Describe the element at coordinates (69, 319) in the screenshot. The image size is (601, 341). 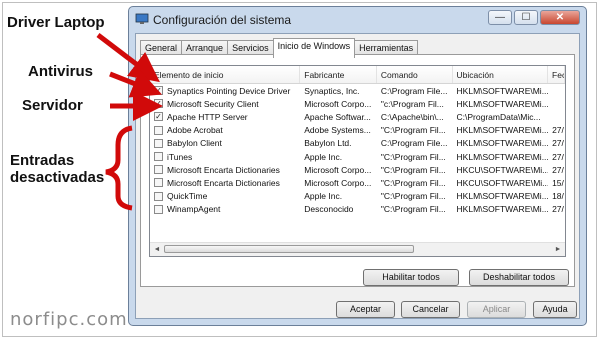
I see `watermark: norfipc.com` at that location.